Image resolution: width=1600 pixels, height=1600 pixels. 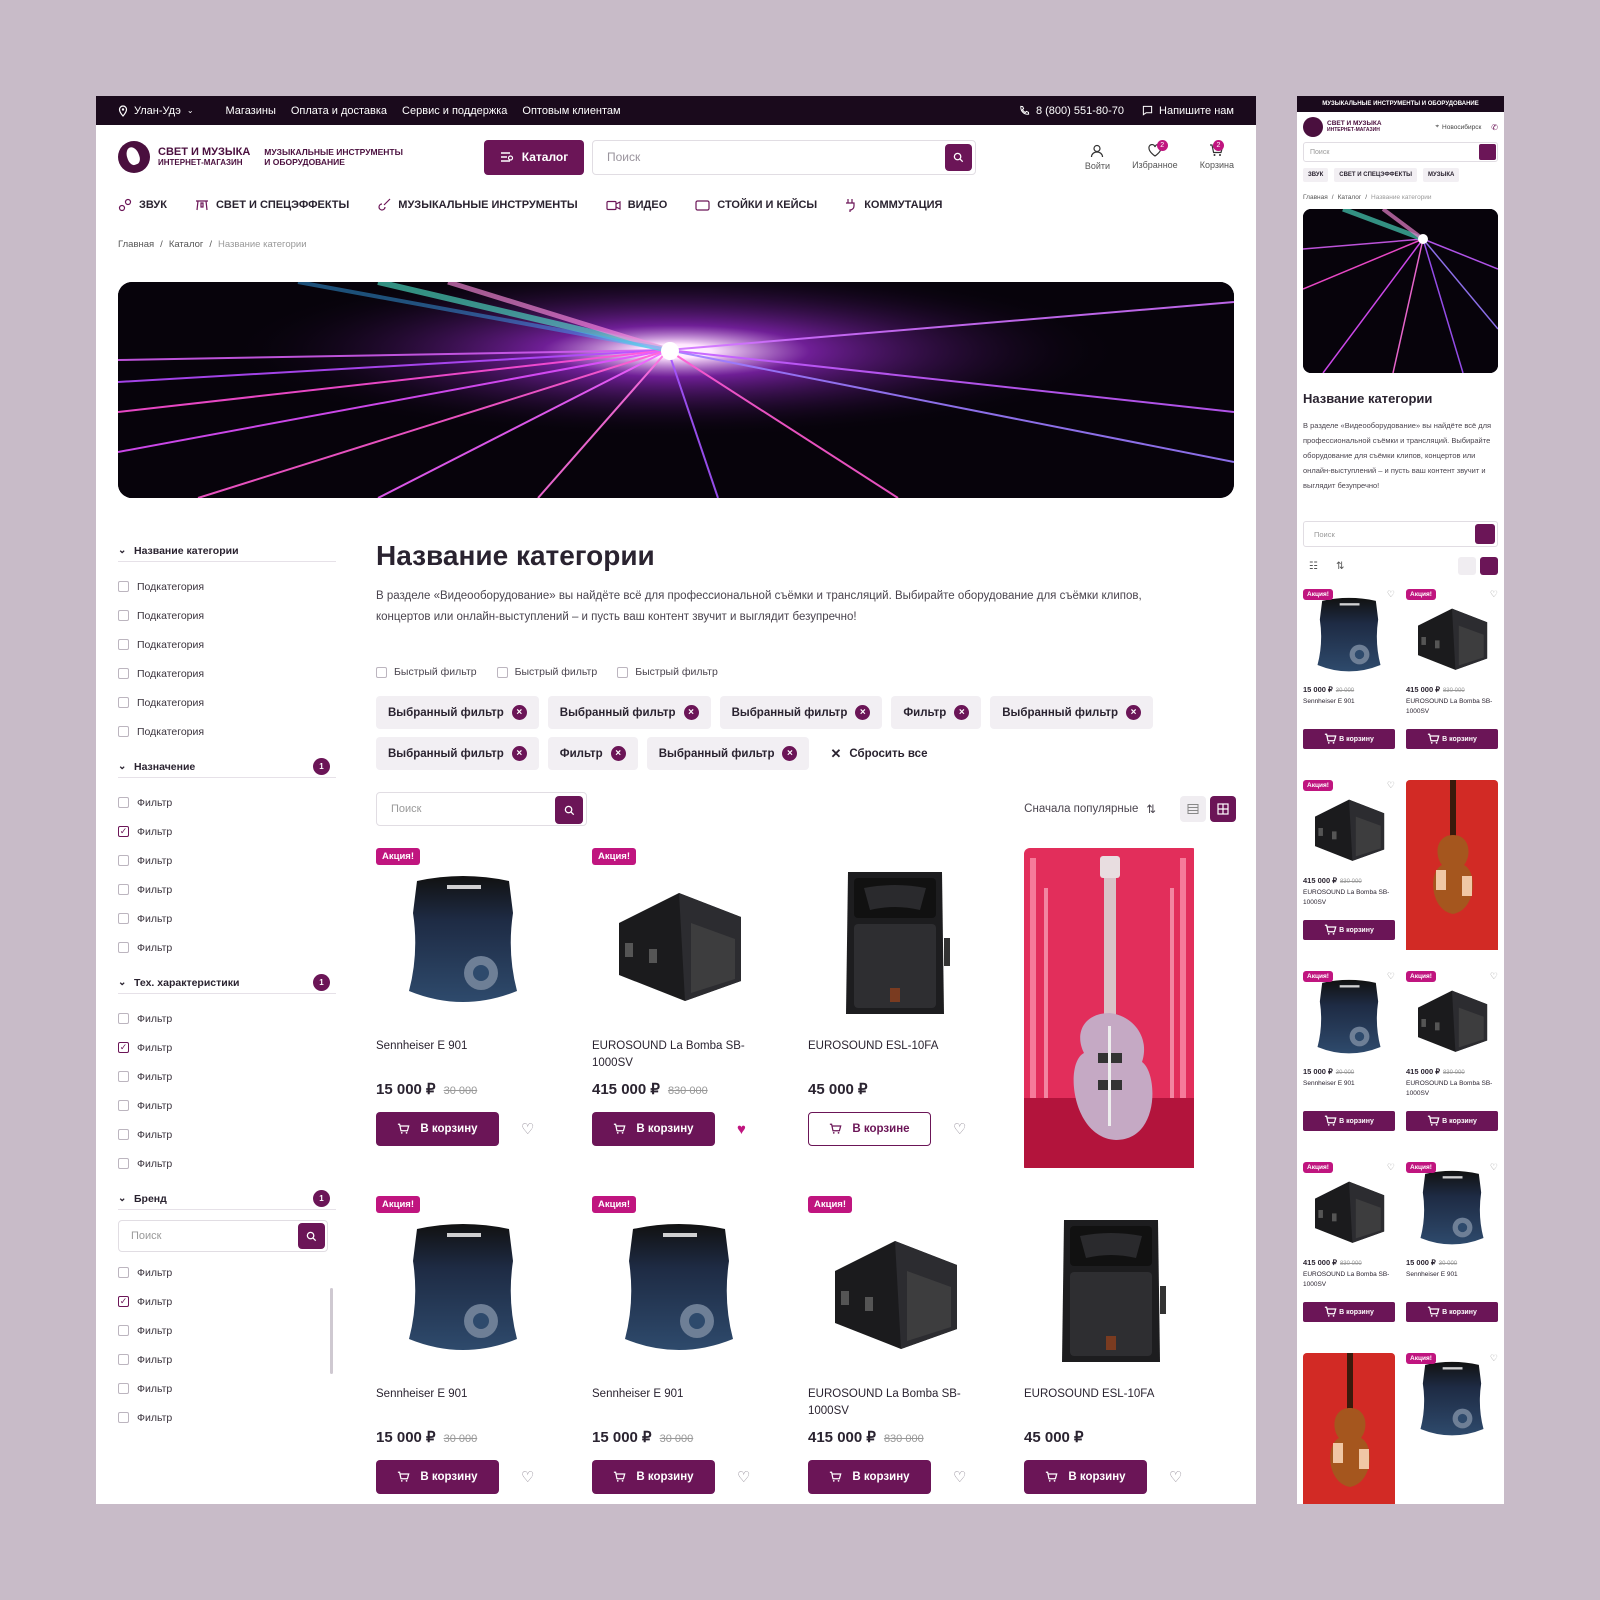 I want to click on filter-sliders-icon: ☷, so click(x=1313, y=566).